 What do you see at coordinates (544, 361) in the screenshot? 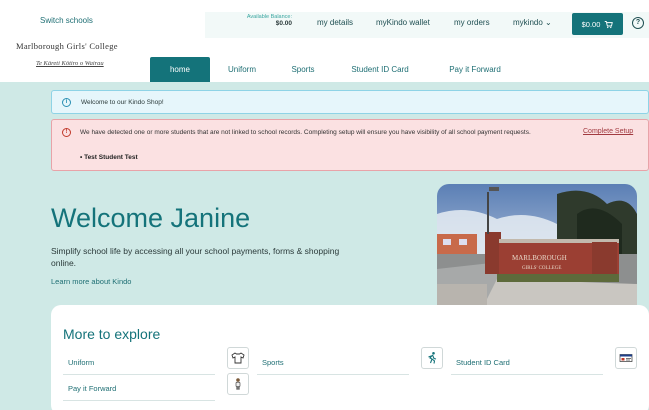
I see `explore-item-student-id-card: Student ID Card` at bounding box center [544, 361].